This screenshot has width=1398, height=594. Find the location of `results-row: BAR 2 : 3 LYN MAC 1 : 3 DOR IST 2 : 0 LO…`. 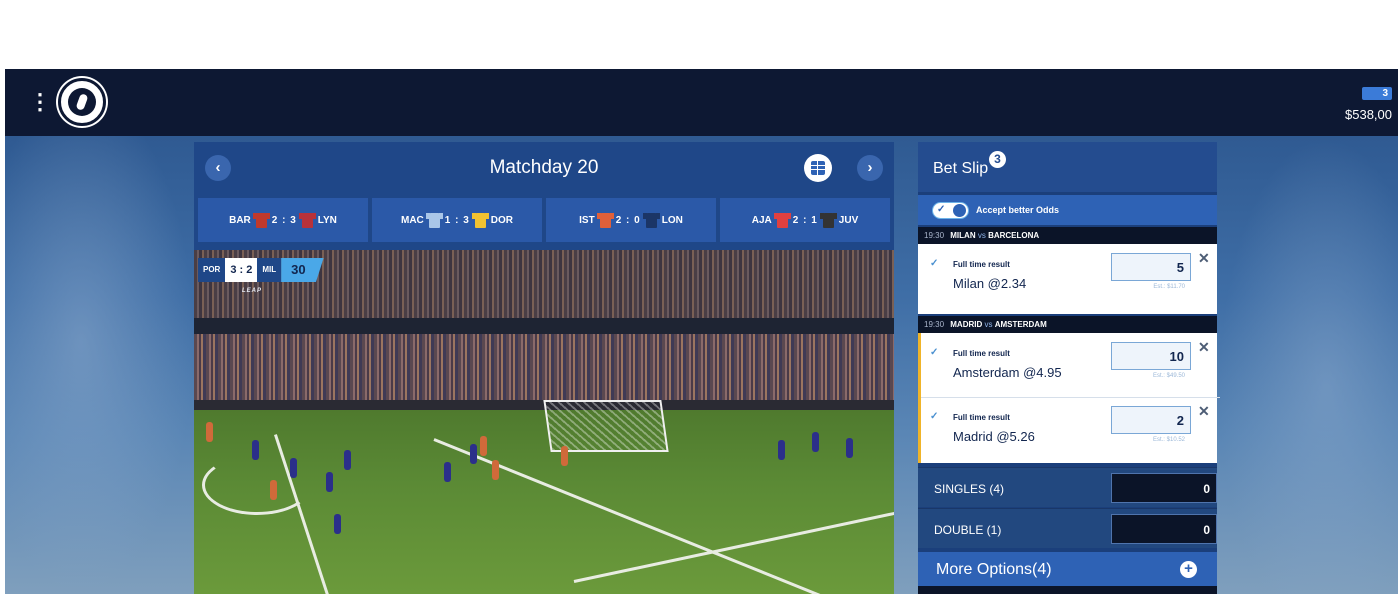

results-row: BAR 2 : 3 LYN MAC 1 : 3 DOR IST 2 : 0 LO… is located at coordinates (544, 220).